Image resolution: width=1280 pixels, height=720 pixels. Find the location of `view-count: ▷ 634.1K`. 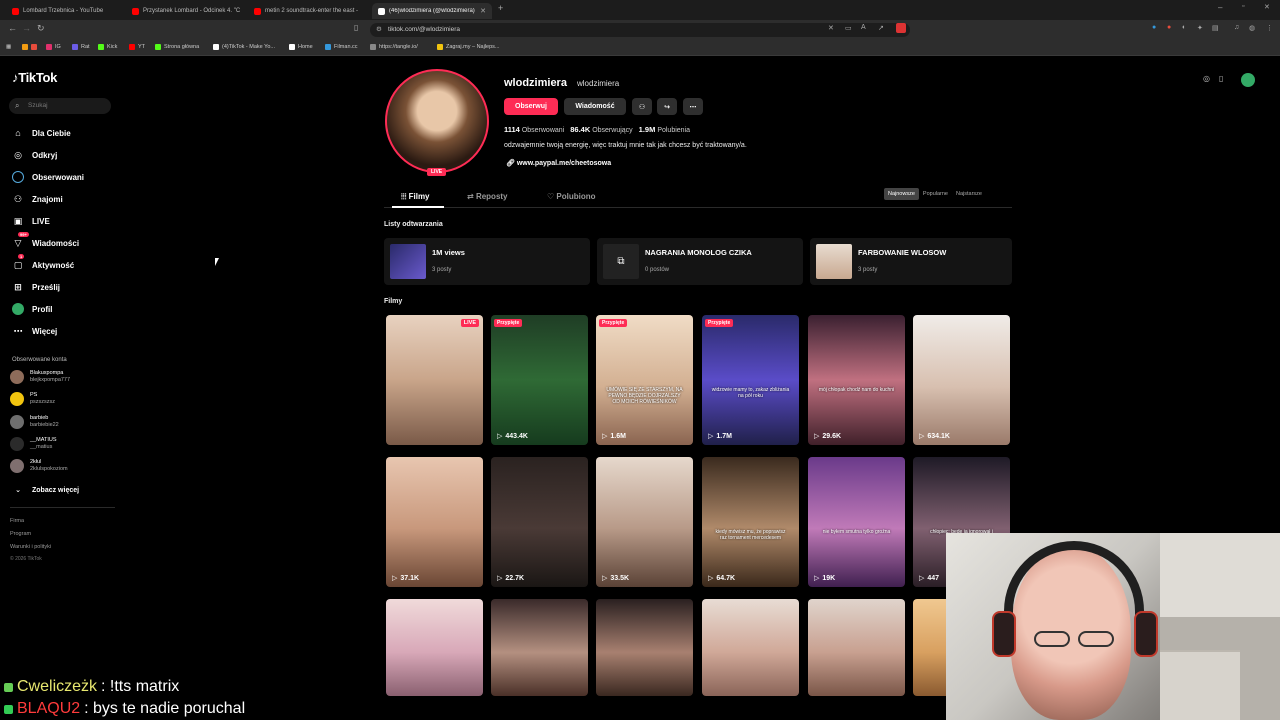

view-count: ▷ 634.1K is located at coordinates (934, 436).